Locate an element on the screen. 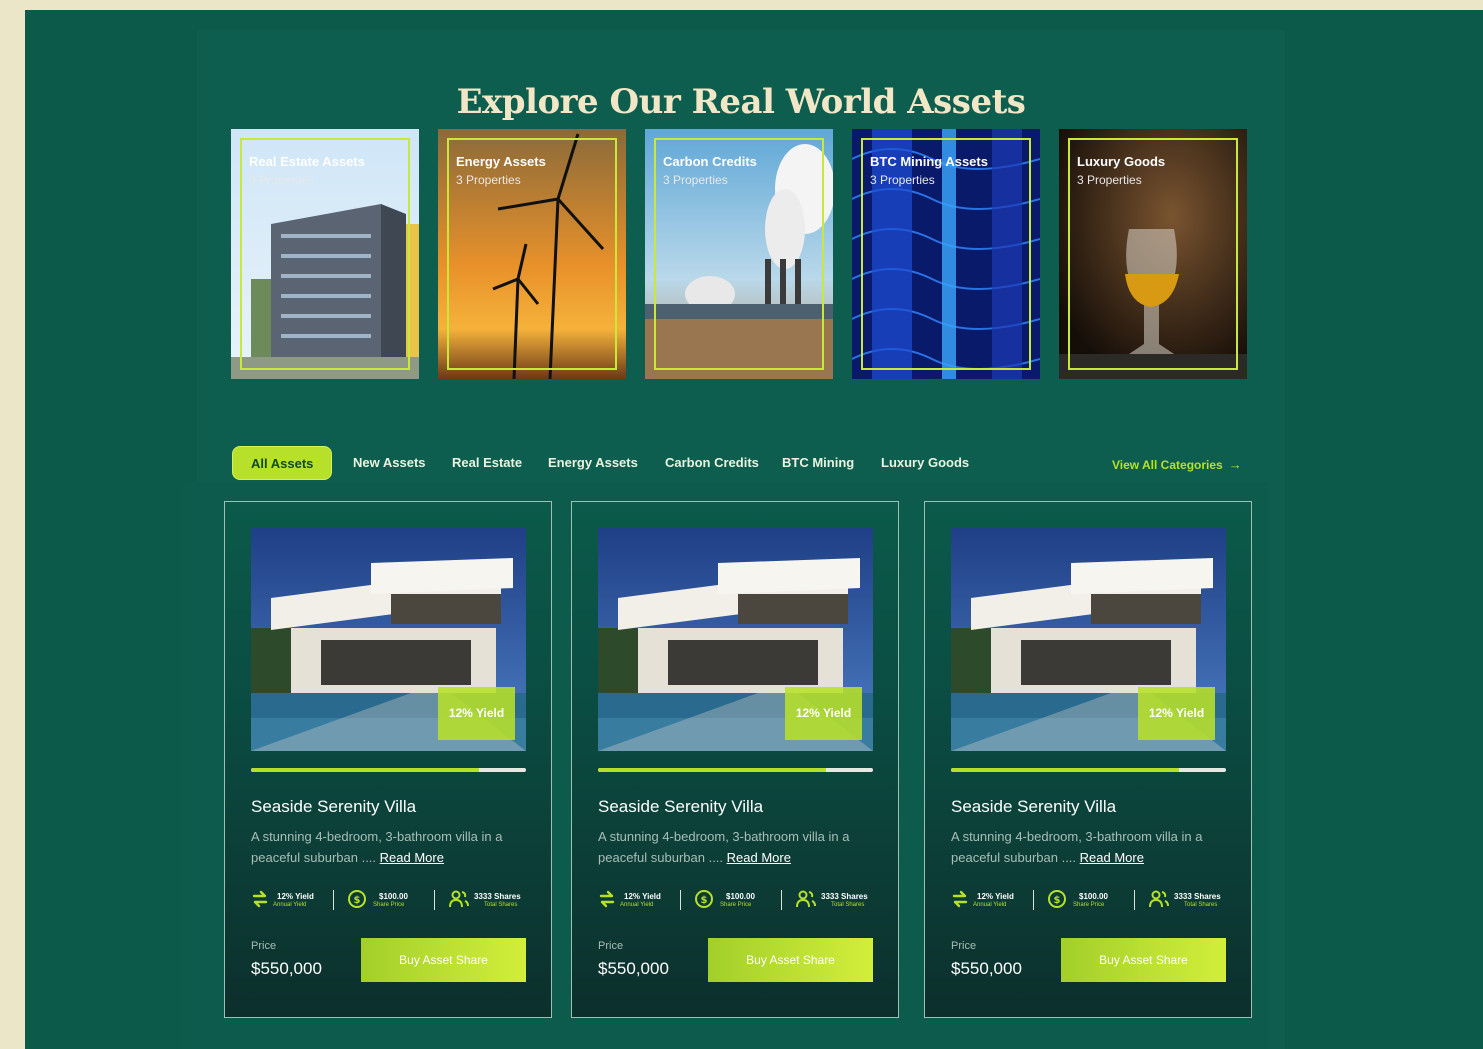  tab-real-estate: Real Estate is located at coordinates (487, 463).